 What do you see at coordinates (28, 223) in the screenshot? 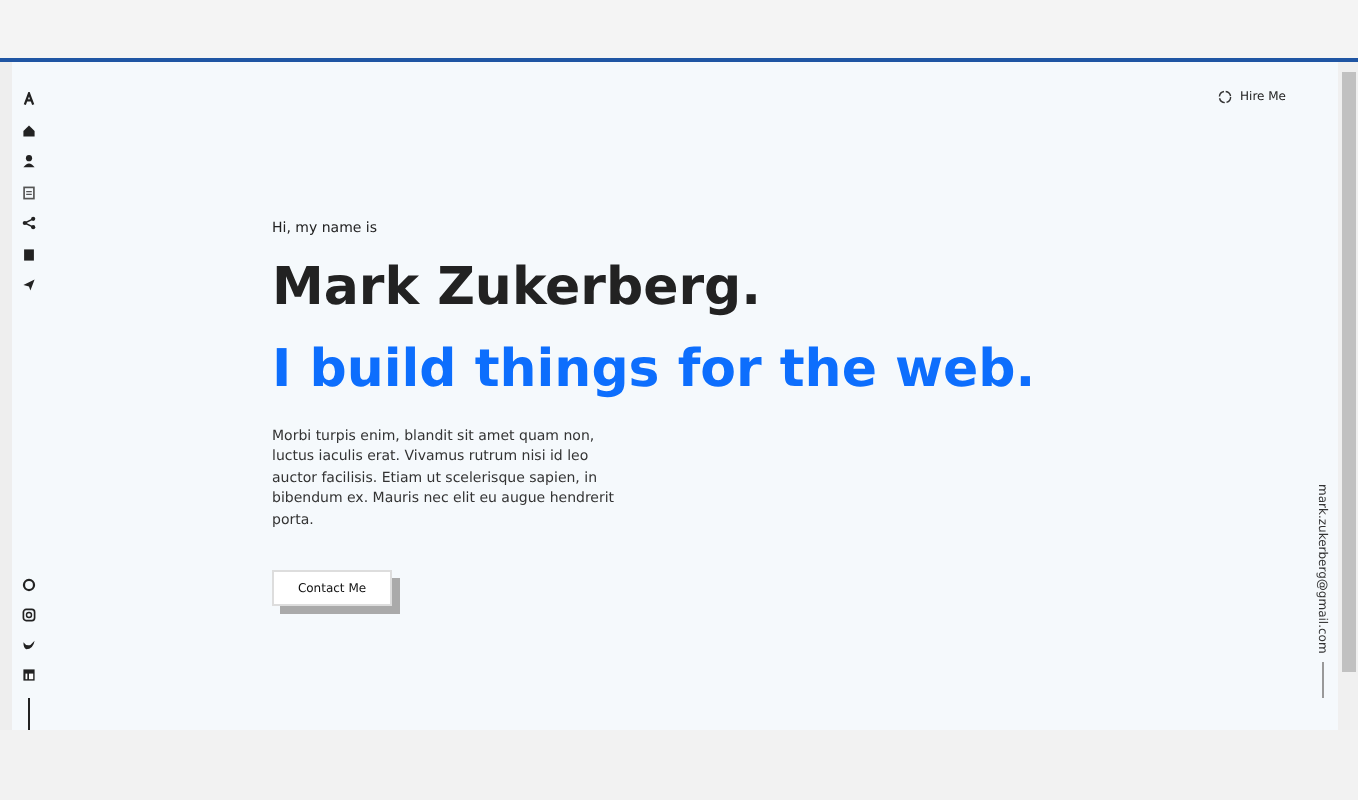
I see `share-icon` at bounding box center [28, 223].